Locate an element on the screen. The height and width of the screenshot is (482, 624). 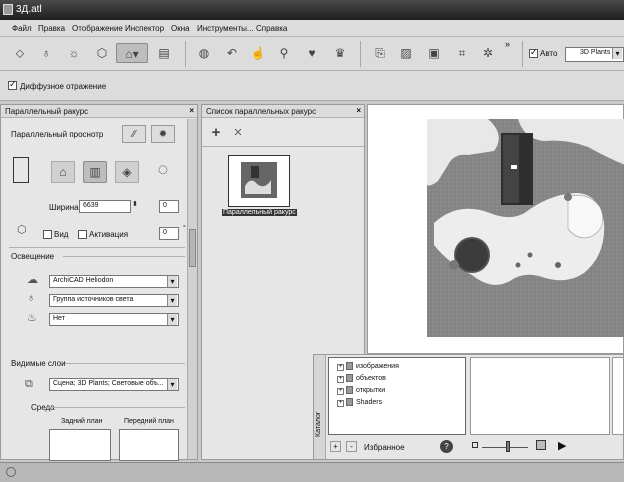
degree-icon: ° is located at coordinates (184, 228).